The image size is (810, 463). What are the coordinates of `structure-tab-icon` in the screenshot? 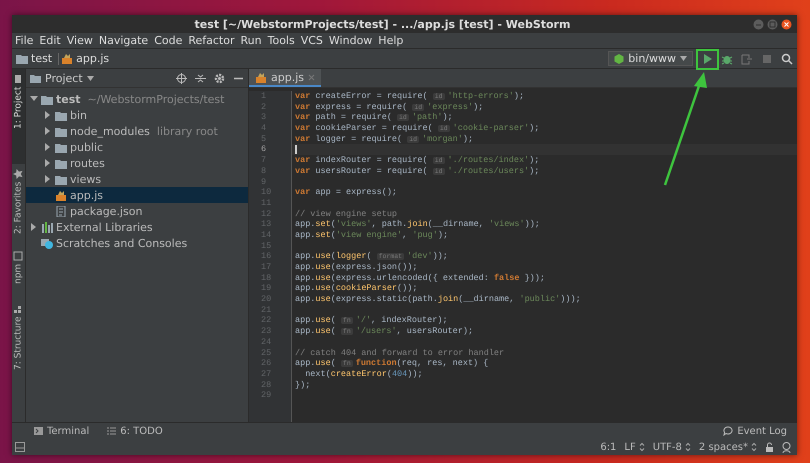 It's located at (19, 309).